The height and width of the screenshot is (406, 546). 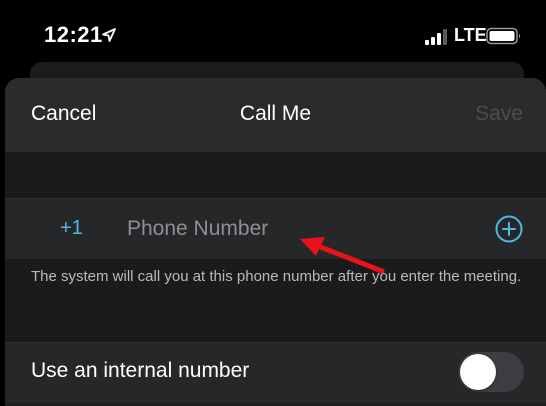 What do you see at coordinates (73, 34) in the screenshot?
I see `status-time: 12:21` at bounding box center [73, 34].